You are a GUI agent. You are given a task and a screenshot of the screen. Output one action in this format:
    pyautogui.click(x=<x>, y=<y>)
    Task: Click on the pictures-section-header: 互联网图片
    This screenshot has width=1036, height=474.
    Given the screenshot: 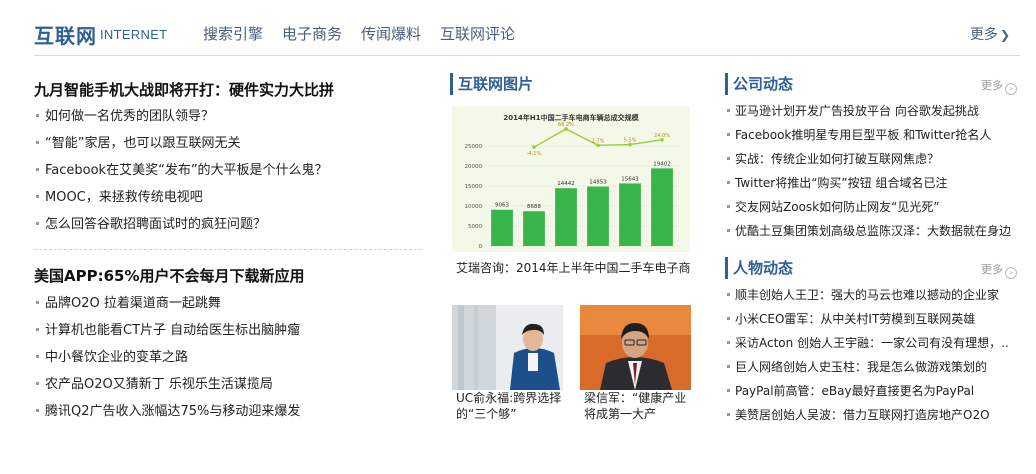 What is the action you would take?
    pyautogui.click(x=570, y=84)
    